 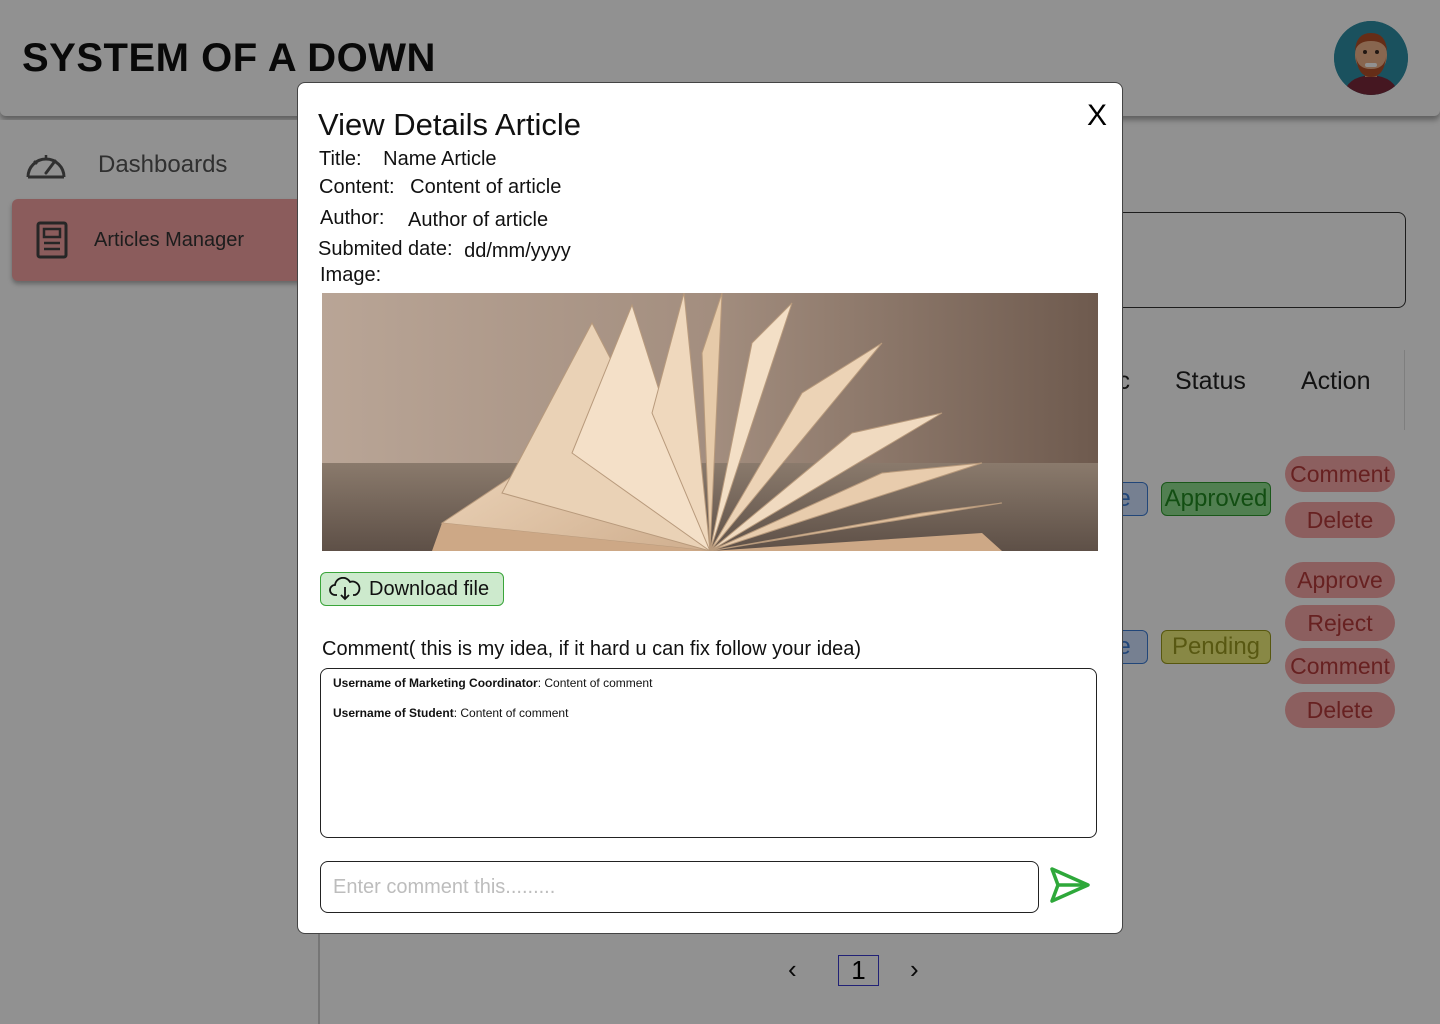 What do you see at coordinates (517, 251) in the screenshot?
I see `field-value: dd/mm/yyyy` at bounding box center [517, 251].